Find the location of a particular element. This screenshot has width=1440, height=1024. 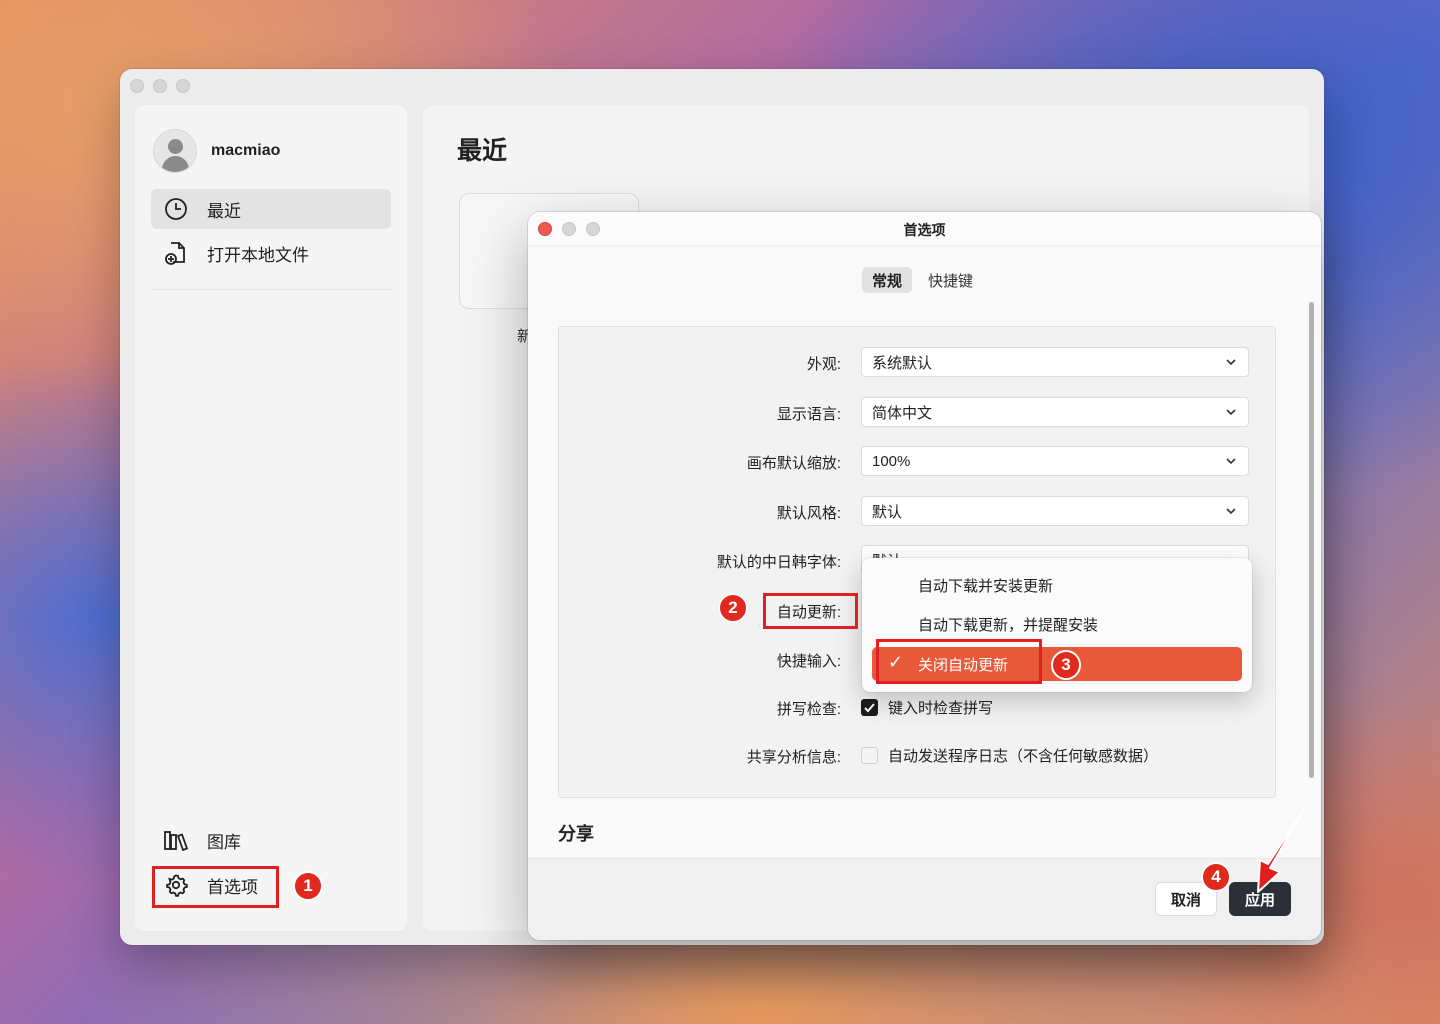

share-analytics-label: 共享分析信息: is located at coordinates (793, 757).